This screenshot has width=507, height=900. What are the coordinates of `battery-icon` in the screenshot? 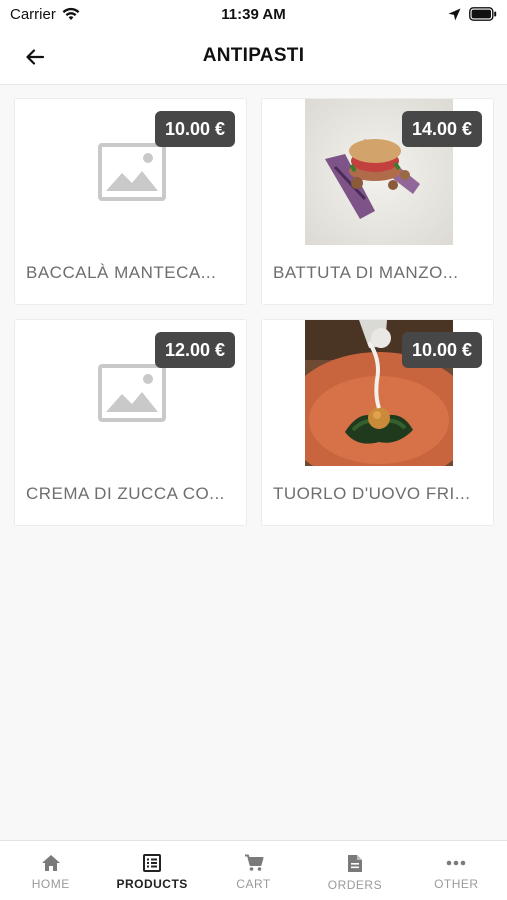 It's located at (483, 14).